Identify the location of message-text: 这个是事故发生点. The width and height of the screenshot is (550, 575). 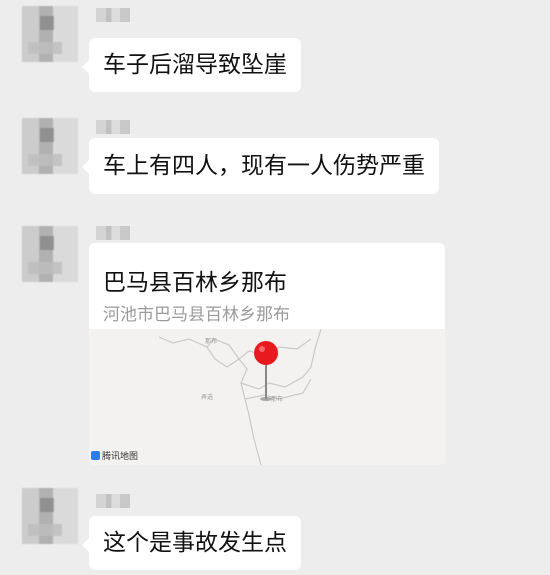
(195, 542).